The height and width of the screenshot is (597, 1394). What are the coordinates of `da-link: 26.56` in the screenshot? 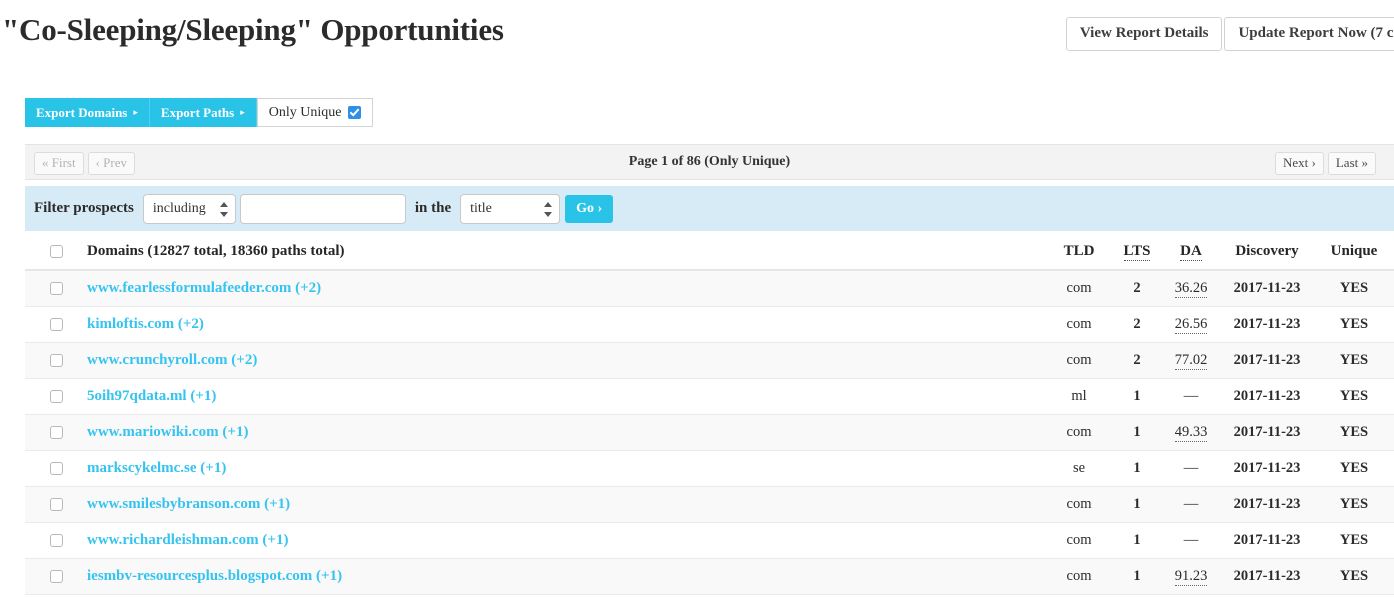 It's located at (1191, 325).